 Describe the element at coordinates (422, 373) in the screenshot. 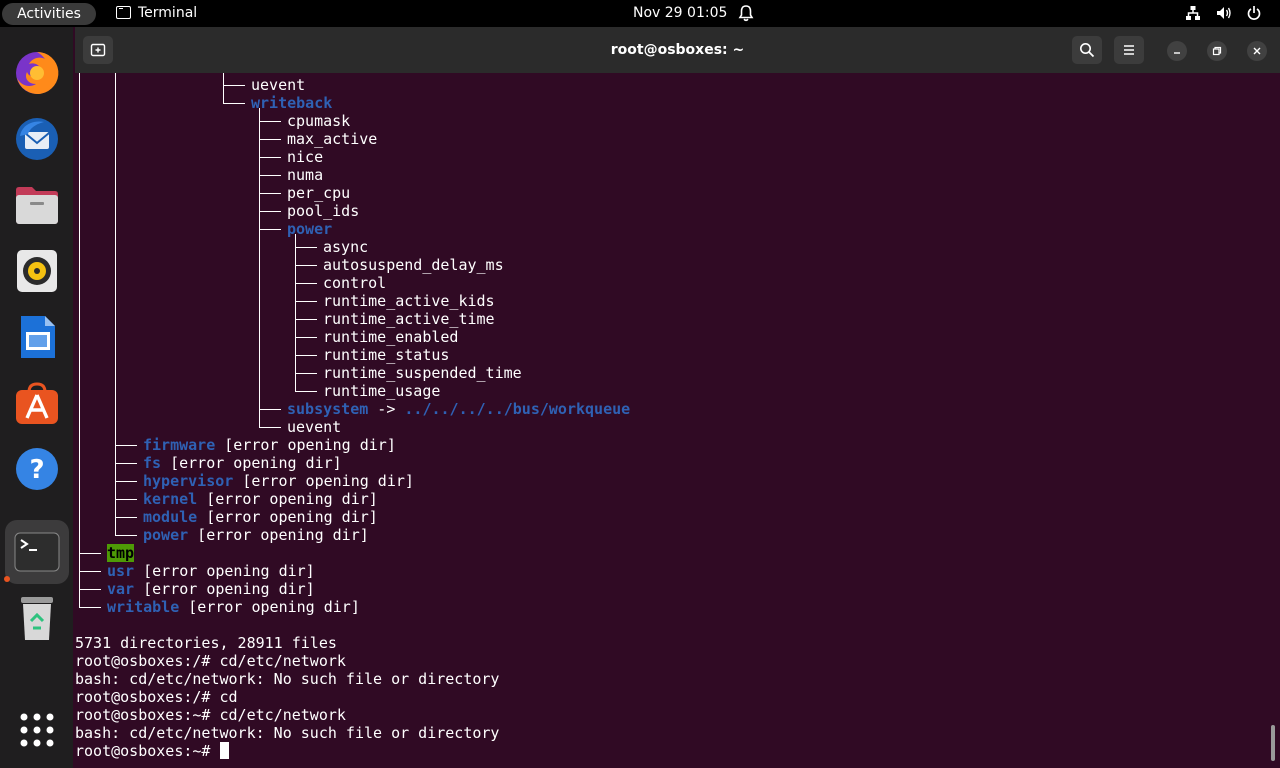

I see `tree-entry: runtime_suspended_time` at that location.